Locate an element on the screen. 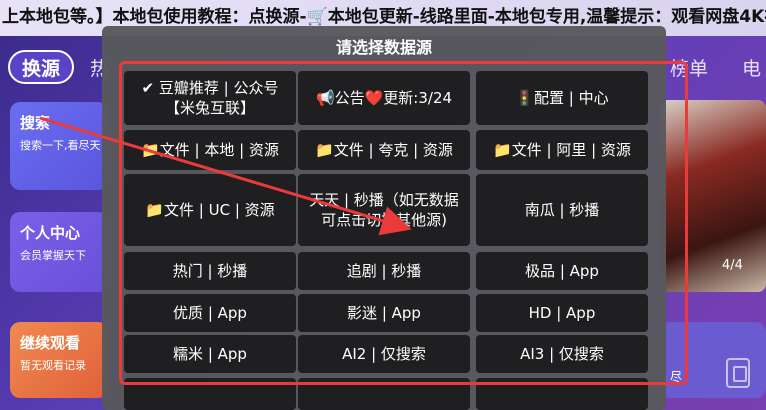  tv-icon is located at coordinates (738, 373).